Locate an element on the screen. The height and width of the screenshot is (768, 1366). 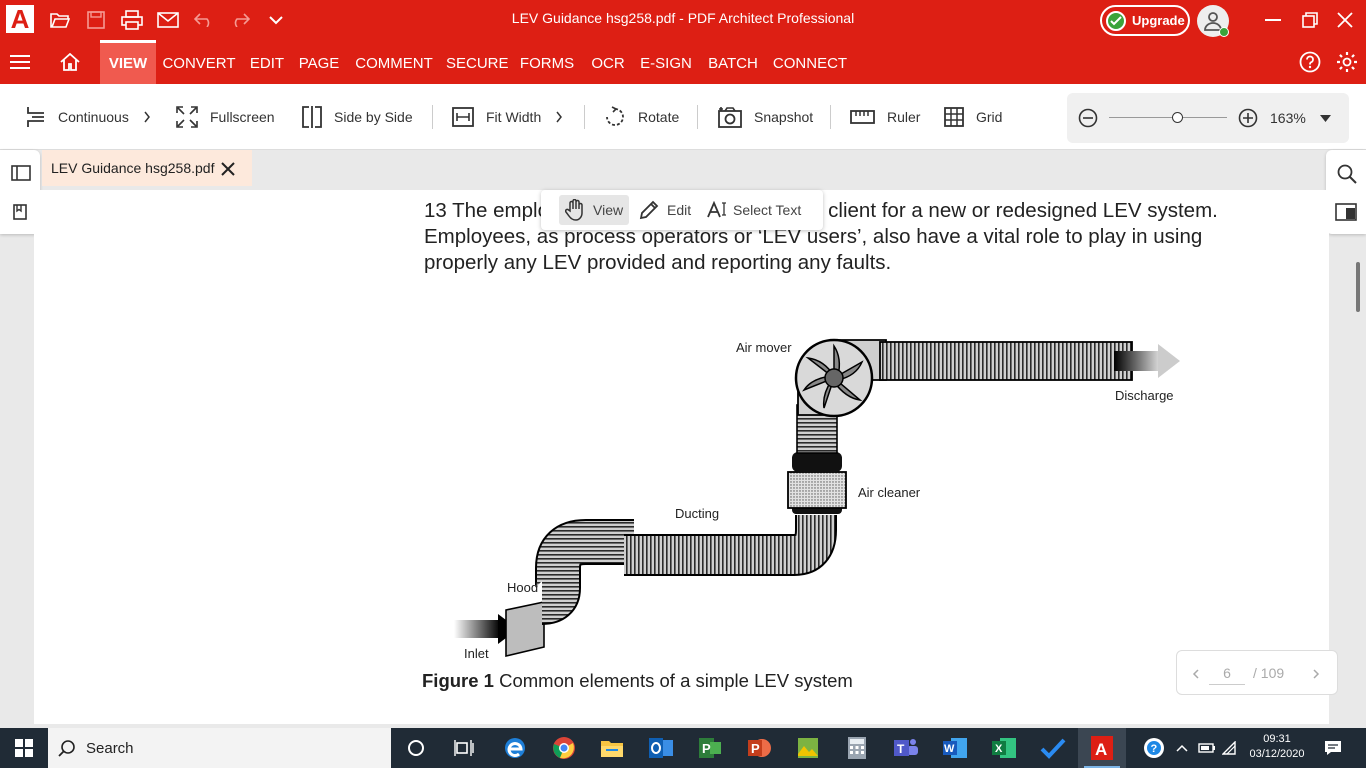
tab-batch: BATCH is located at coordinates (733, 62).